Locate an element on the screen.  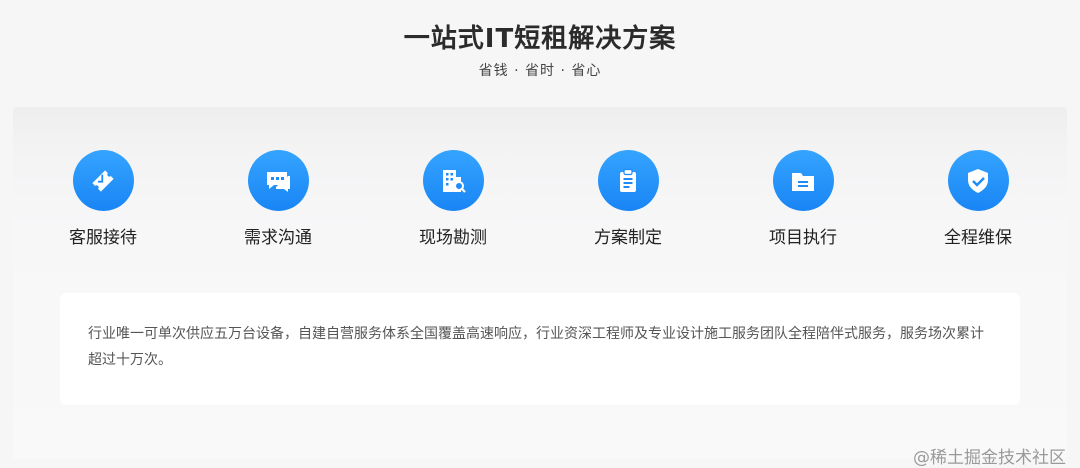
step-maintenance: 全程维保 is located at coordinates (978, 199).